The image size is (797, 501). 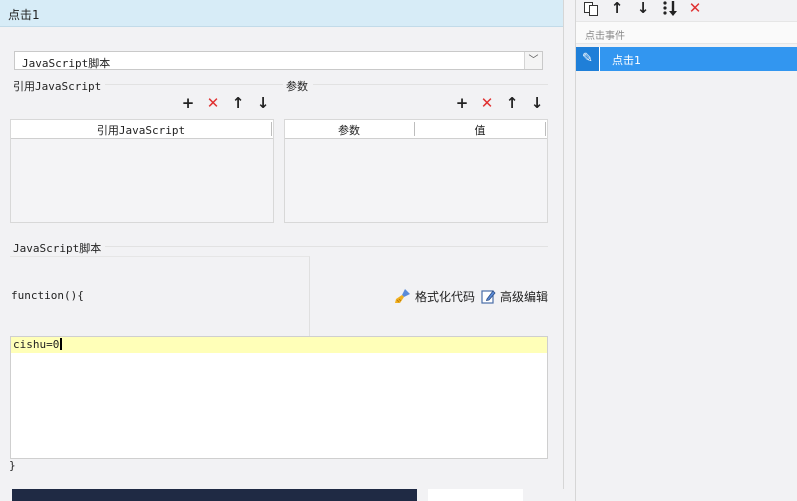 What do you see at coordinates (213, 103) in the screenshot?
I see `ref-js-delete-icon: ✕` at bounding box center [213, 103].